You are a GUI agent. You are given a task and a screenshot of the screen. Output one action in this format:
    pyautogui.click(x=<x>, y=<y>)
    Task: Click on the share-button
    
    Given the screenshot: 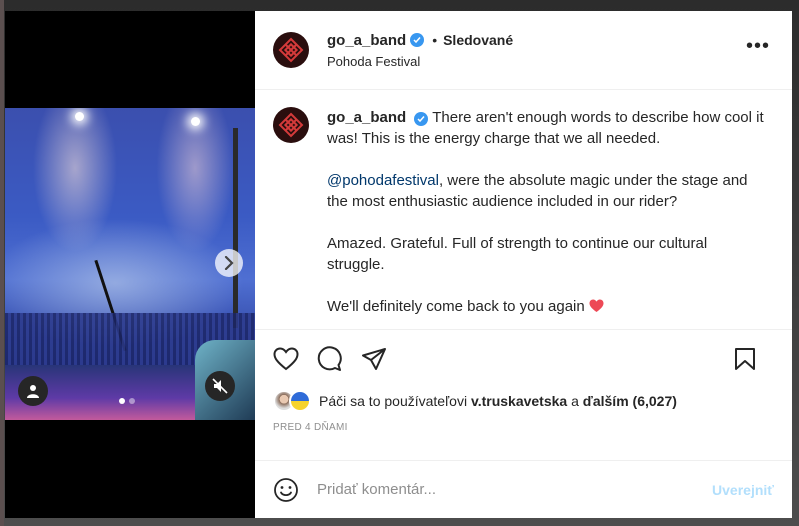 What is the action you would take?
    pyautogui.click(x=374, y=359)
    